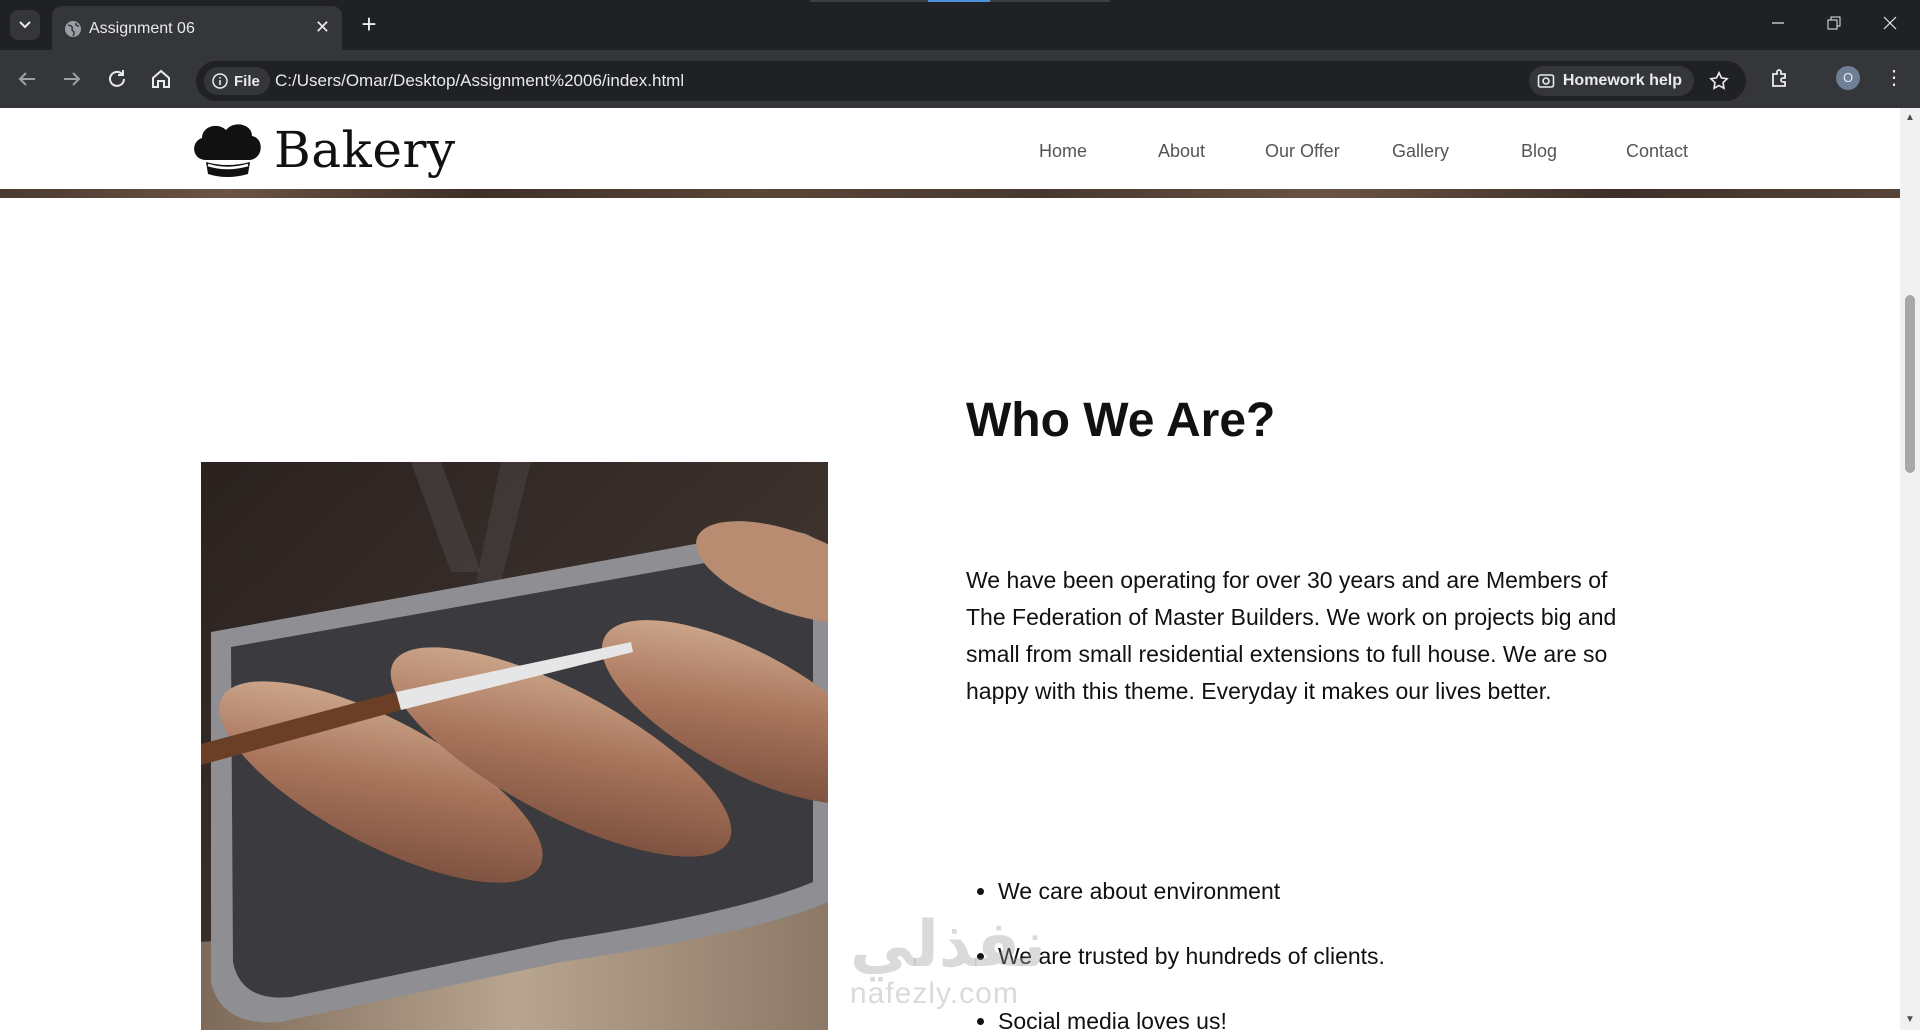 The width and height of the screenshot is (1920, 1030). What do you see at coordinates (1191, 1019) in the screenshot?
I see `list-item: Social media loves us!` at bounding box center [1191, 1019].